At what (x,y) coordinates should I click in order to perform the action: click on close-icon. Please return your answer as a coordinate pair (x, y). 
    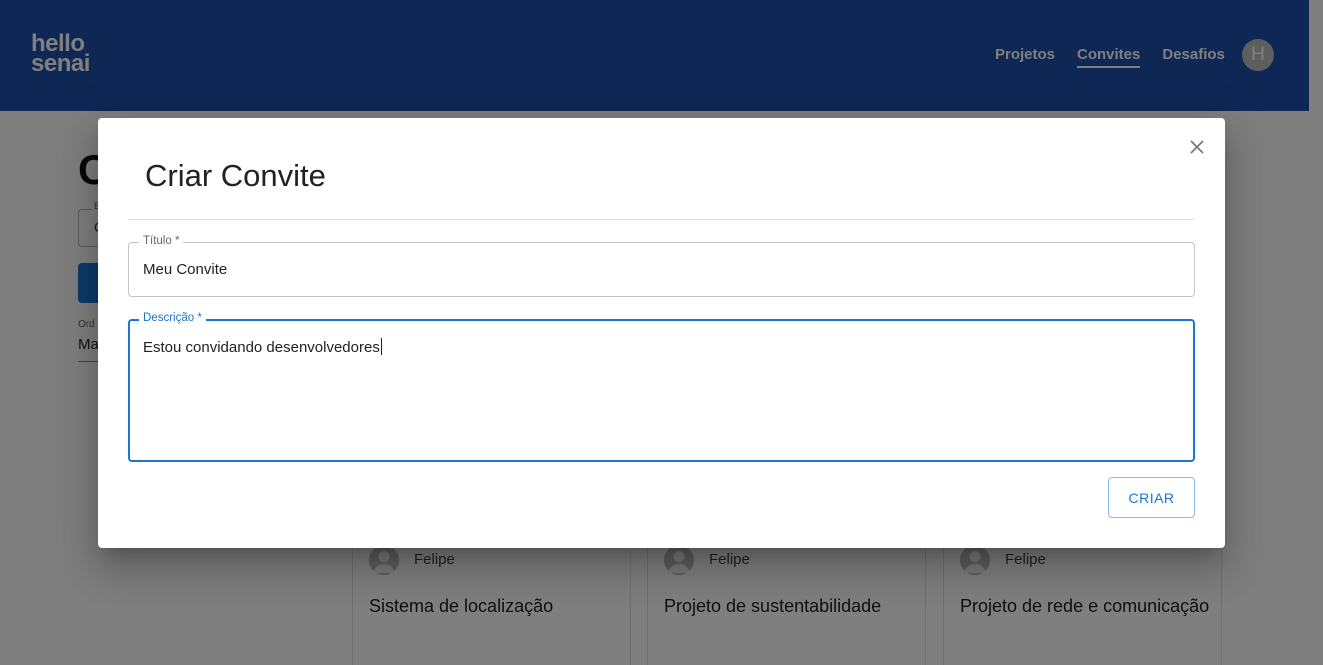
    Looking at the image, I should click on (1197, 147).